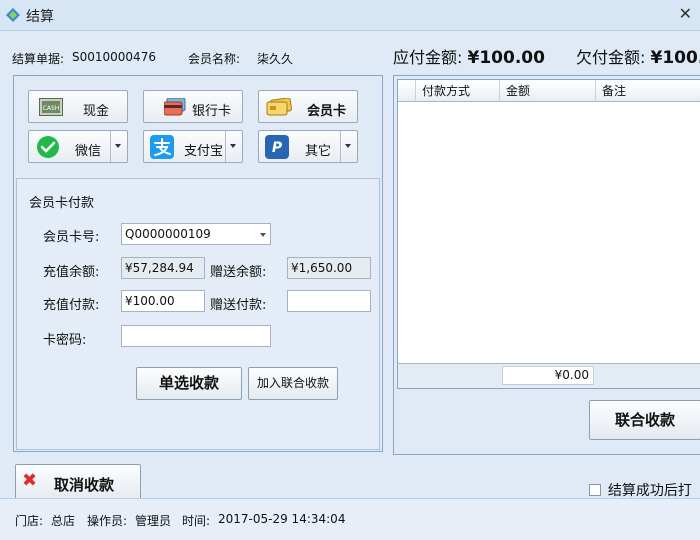 The image size is (700, 540). Describe the element at coordinates (96, 111) in the screenshot. I see `cash-label: 现金` at that location.